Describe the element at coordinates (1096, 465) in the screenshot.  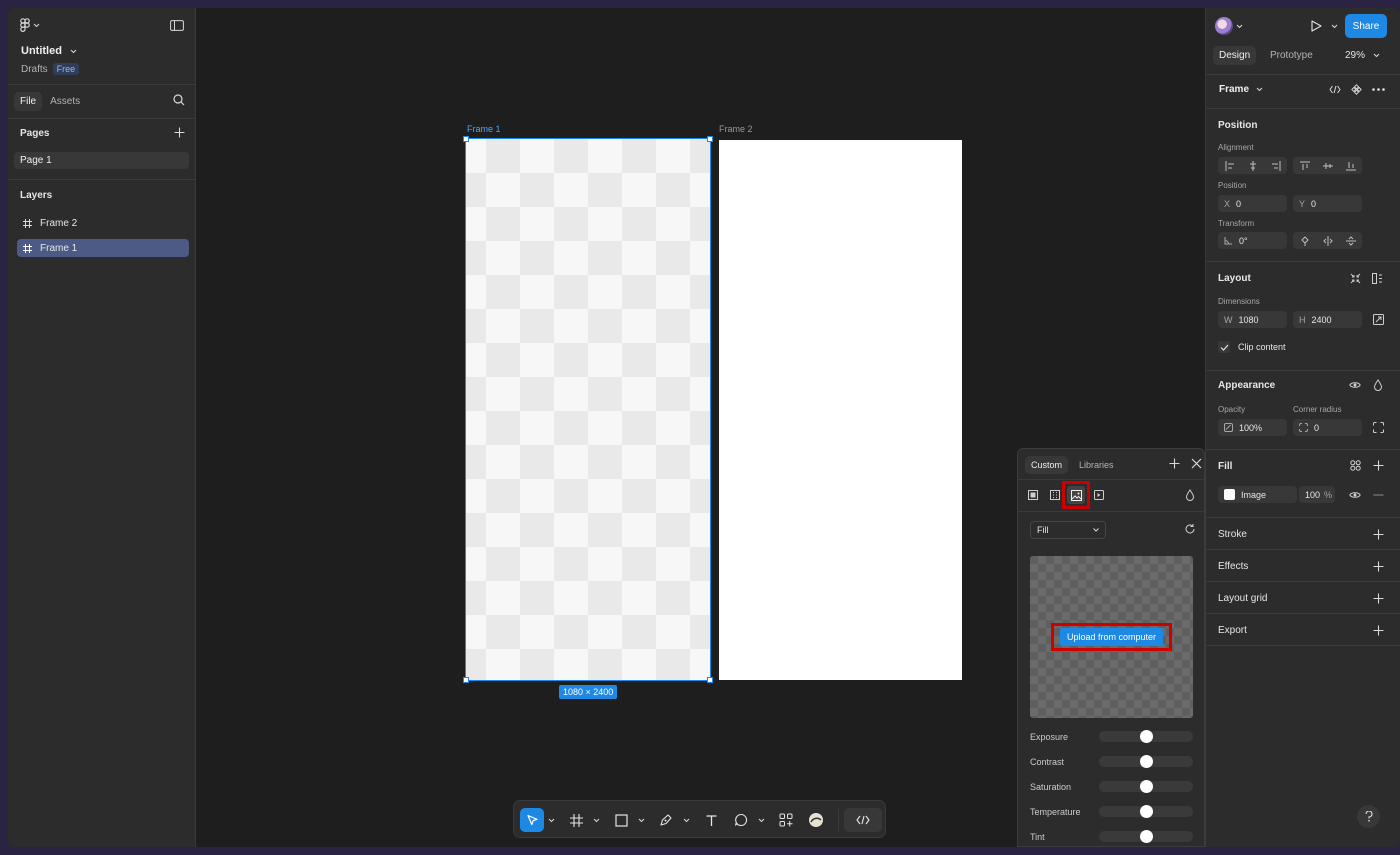
I see `tab-libraries: Libraries` at that location.